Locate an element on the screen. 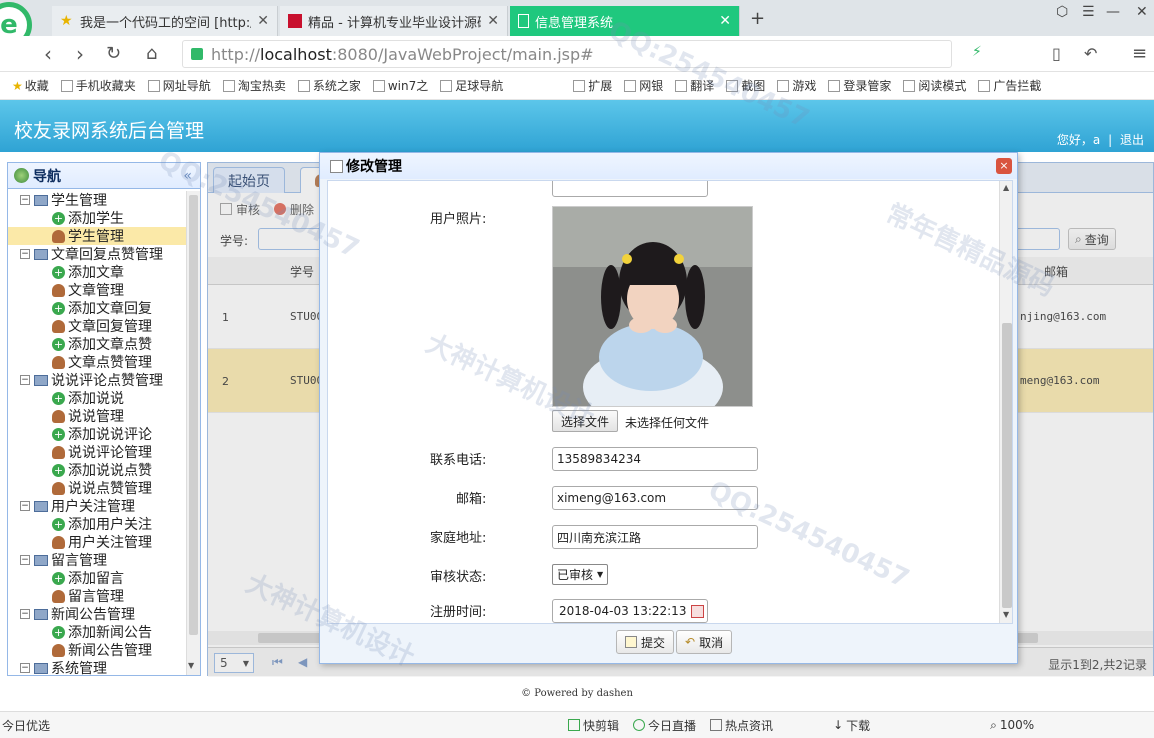 This screenshot has height=738, width=1154. menu-icon: ☰ is located at coordinates (1088, 12).